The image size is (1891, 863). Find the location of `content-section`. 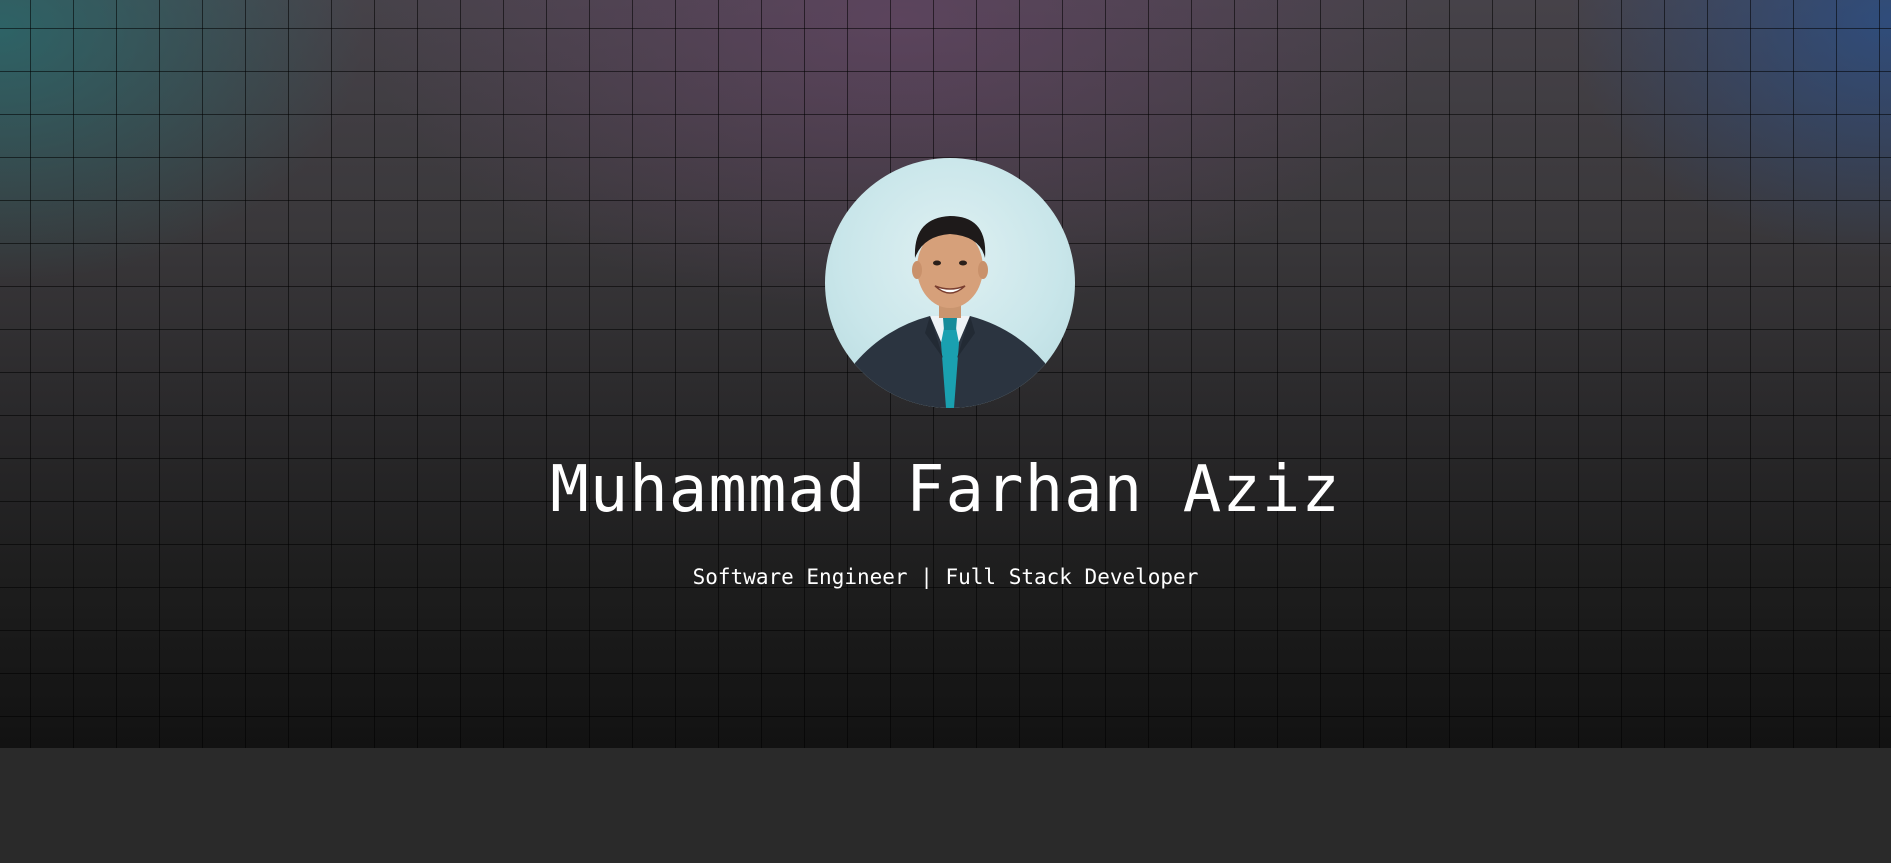

content-section is located at coordinates (945, 805).